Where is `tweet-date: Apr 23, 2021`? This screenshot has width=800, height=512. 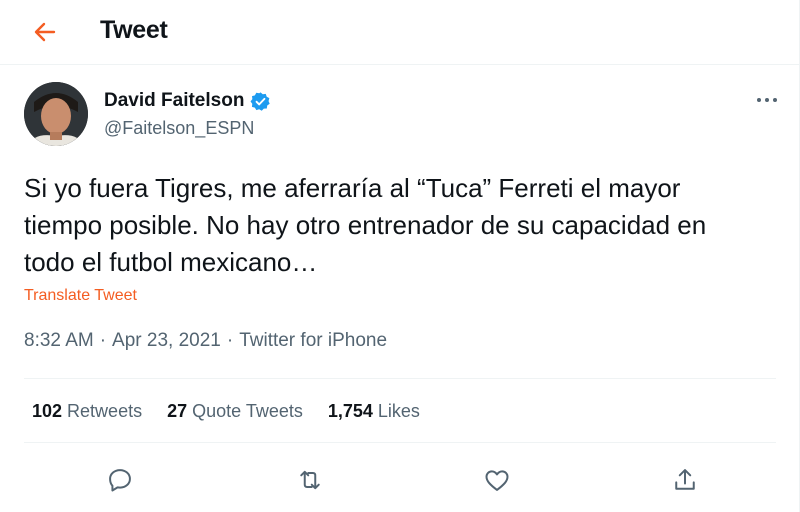
tweet-date: Apr 23, 2021 is located at coordinates (166, 341).